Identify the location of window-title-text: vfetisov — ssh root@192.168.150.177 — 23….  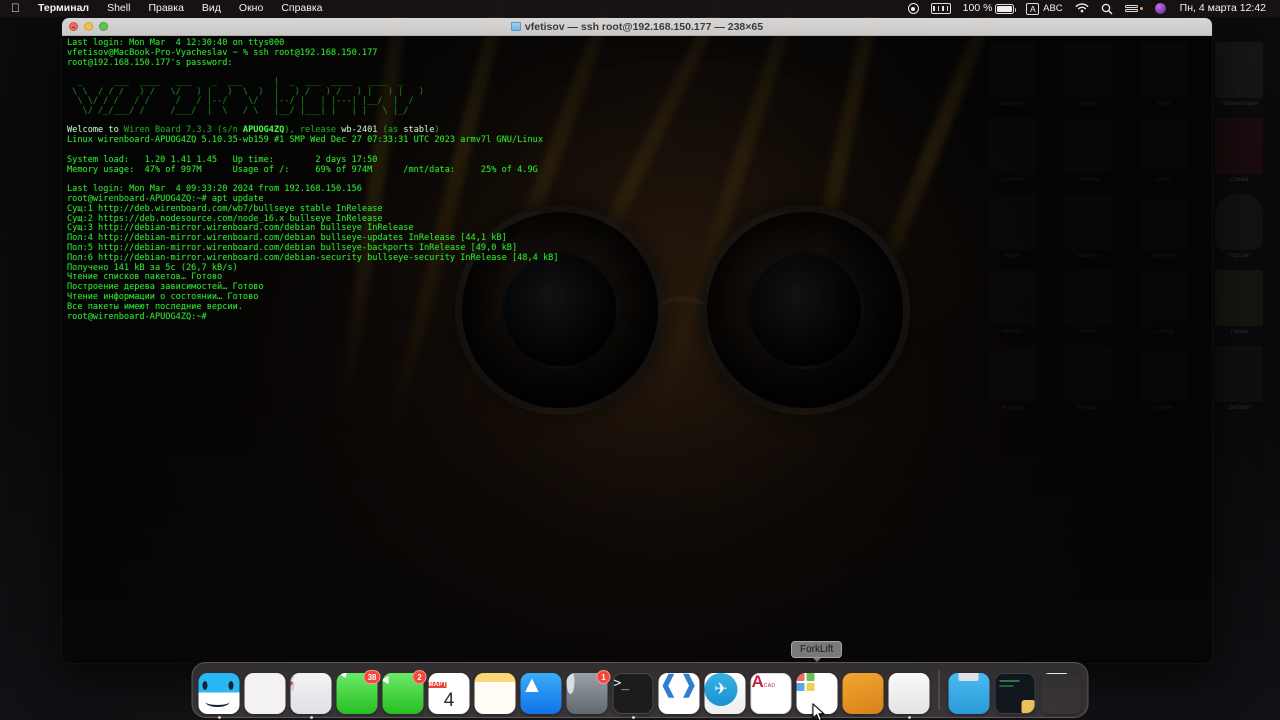
(644, 26).